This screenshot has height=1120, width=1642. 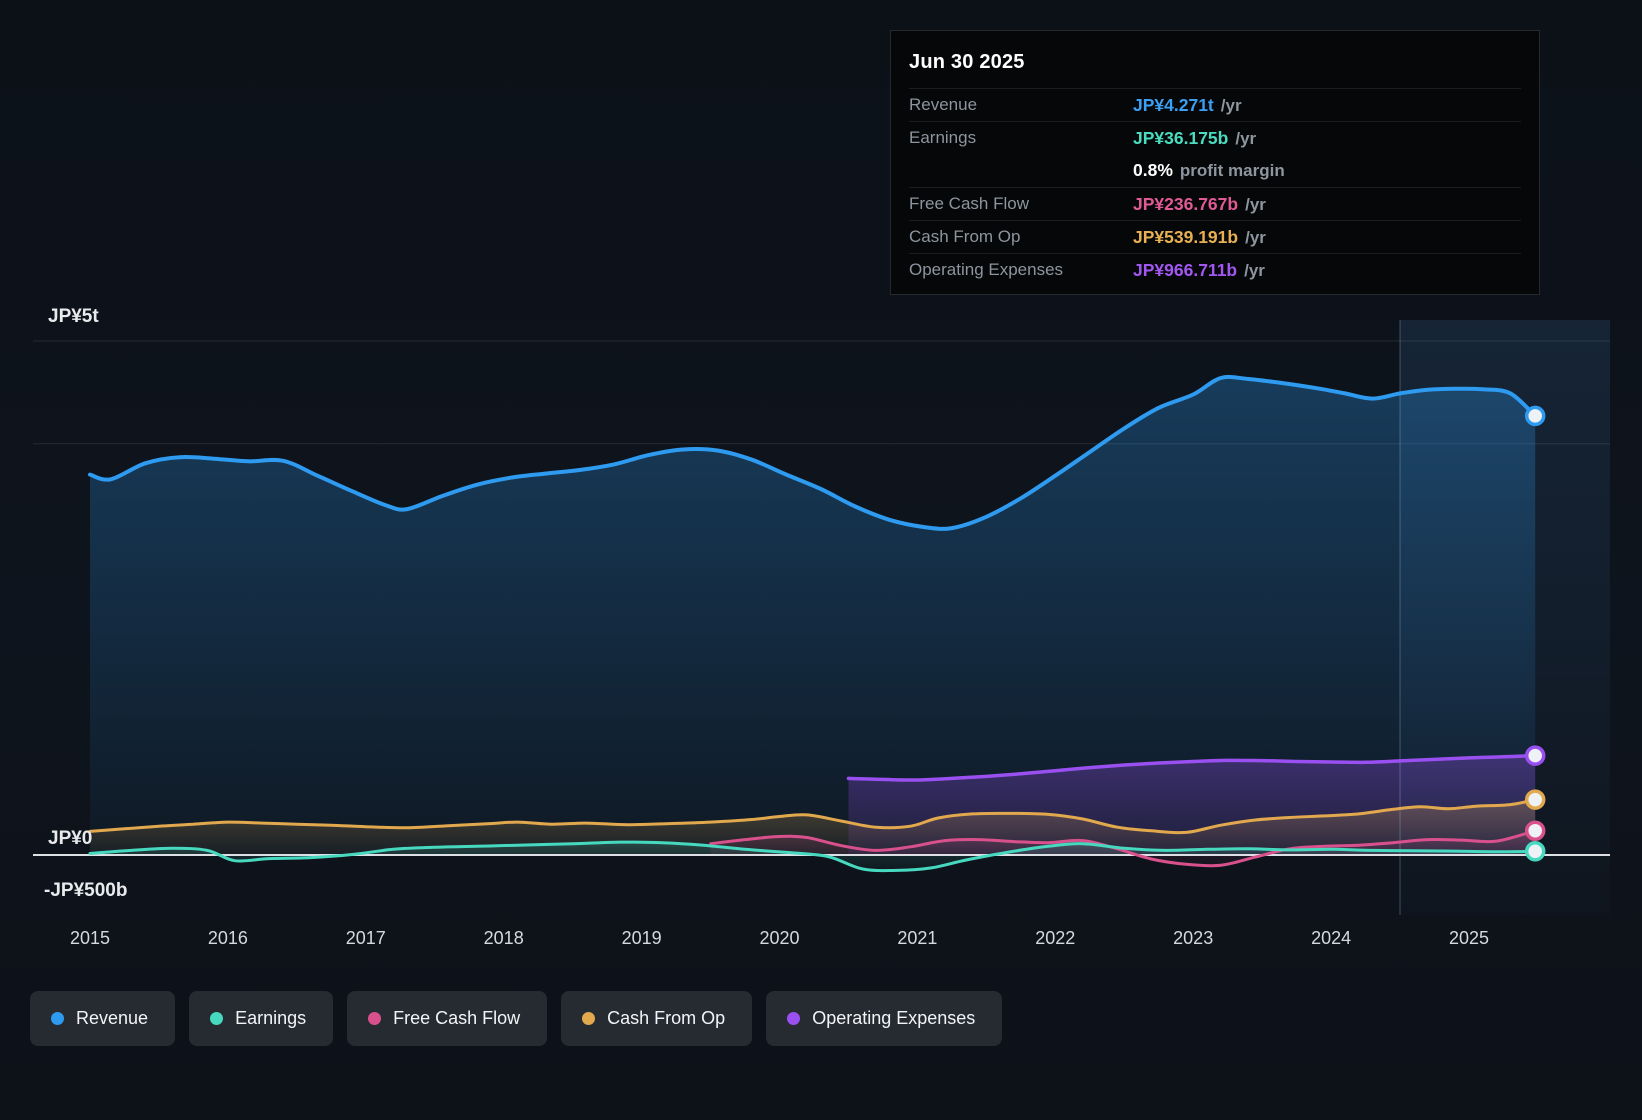 What do you see at coordinates (90, 938) in the screenshot?
I see `x-tick-2015: 2015` at bounding box center [90, 938].